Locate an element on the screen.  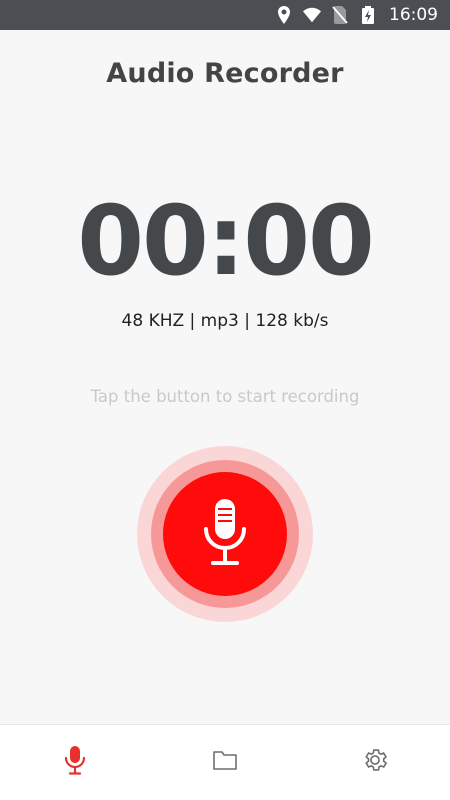
record-button-container is located at coordinates (225, 534).